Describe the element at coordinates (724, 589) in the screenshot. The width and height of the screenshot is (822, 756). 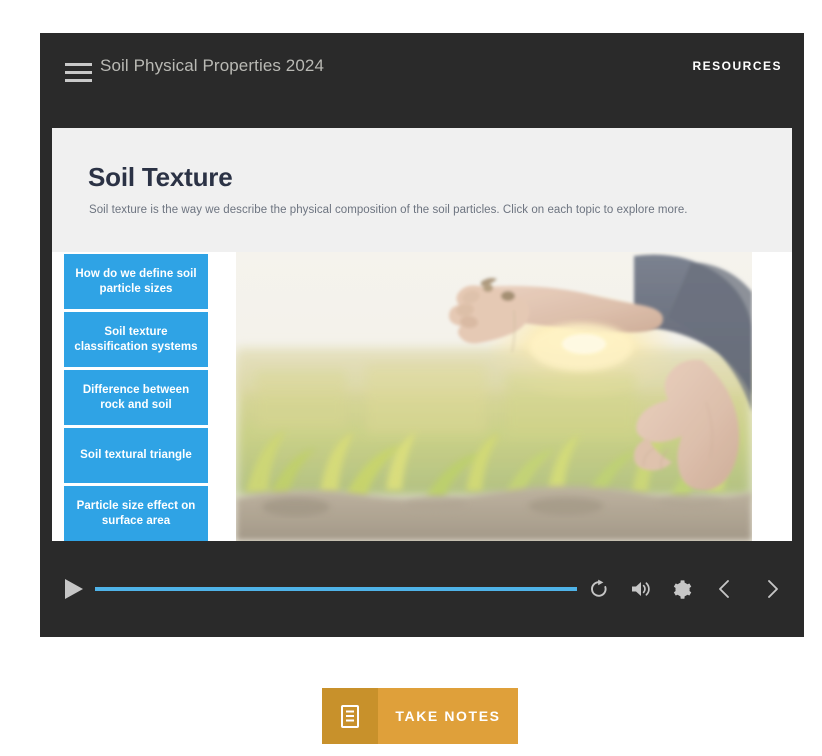
I see `chevron-left-icon` at that location.